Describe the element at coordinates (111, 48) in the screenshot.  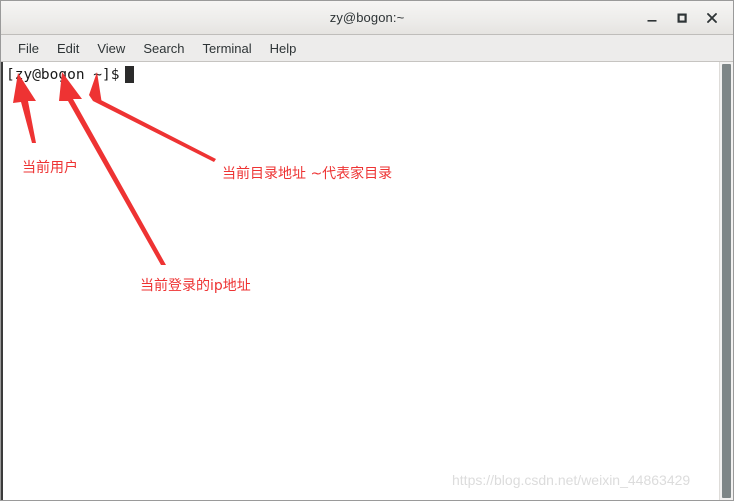
I see `menu-item-view: View` at that location.